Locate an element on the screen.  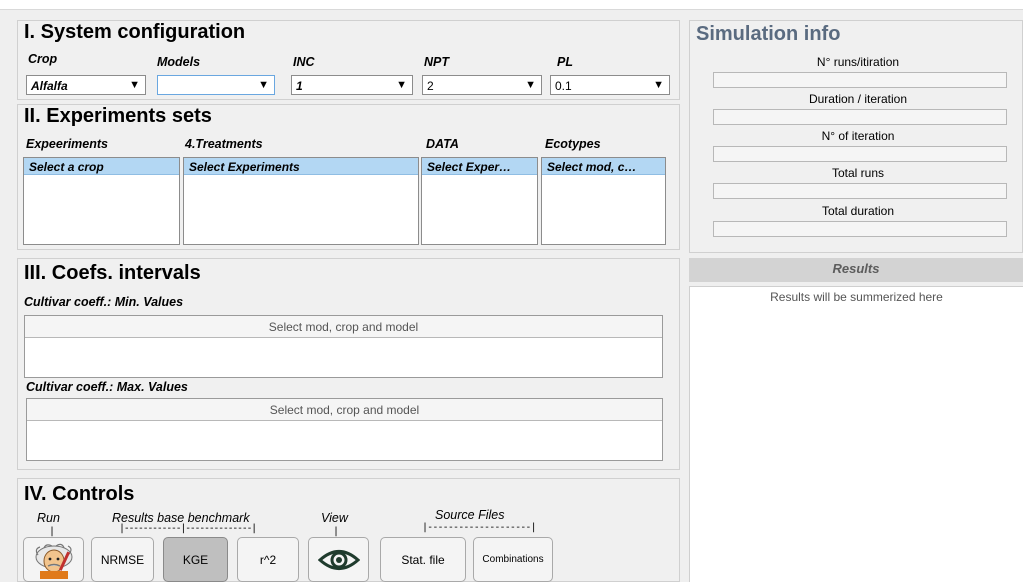
nrmse-label: NRMSE is located at coordinates (122, 560).